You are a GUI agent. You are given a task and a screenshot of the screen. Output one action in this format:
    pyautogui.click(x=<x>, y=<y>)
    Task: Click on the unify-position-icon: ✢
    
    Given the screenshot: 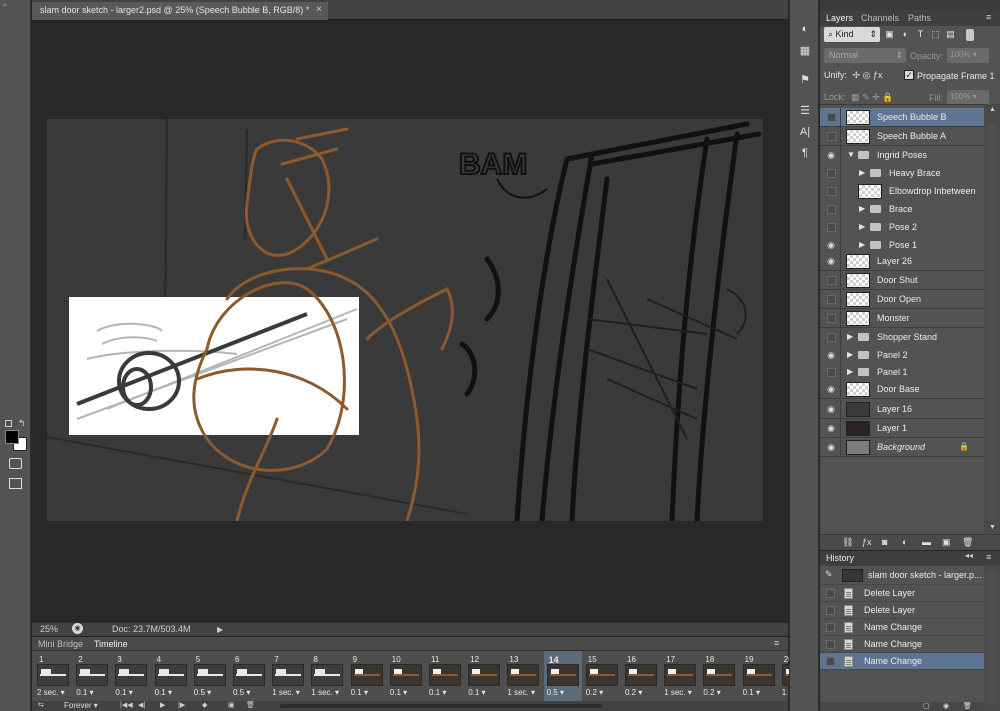 What is the action you would take?
    pyautogui.click(x=857, y=75)
    